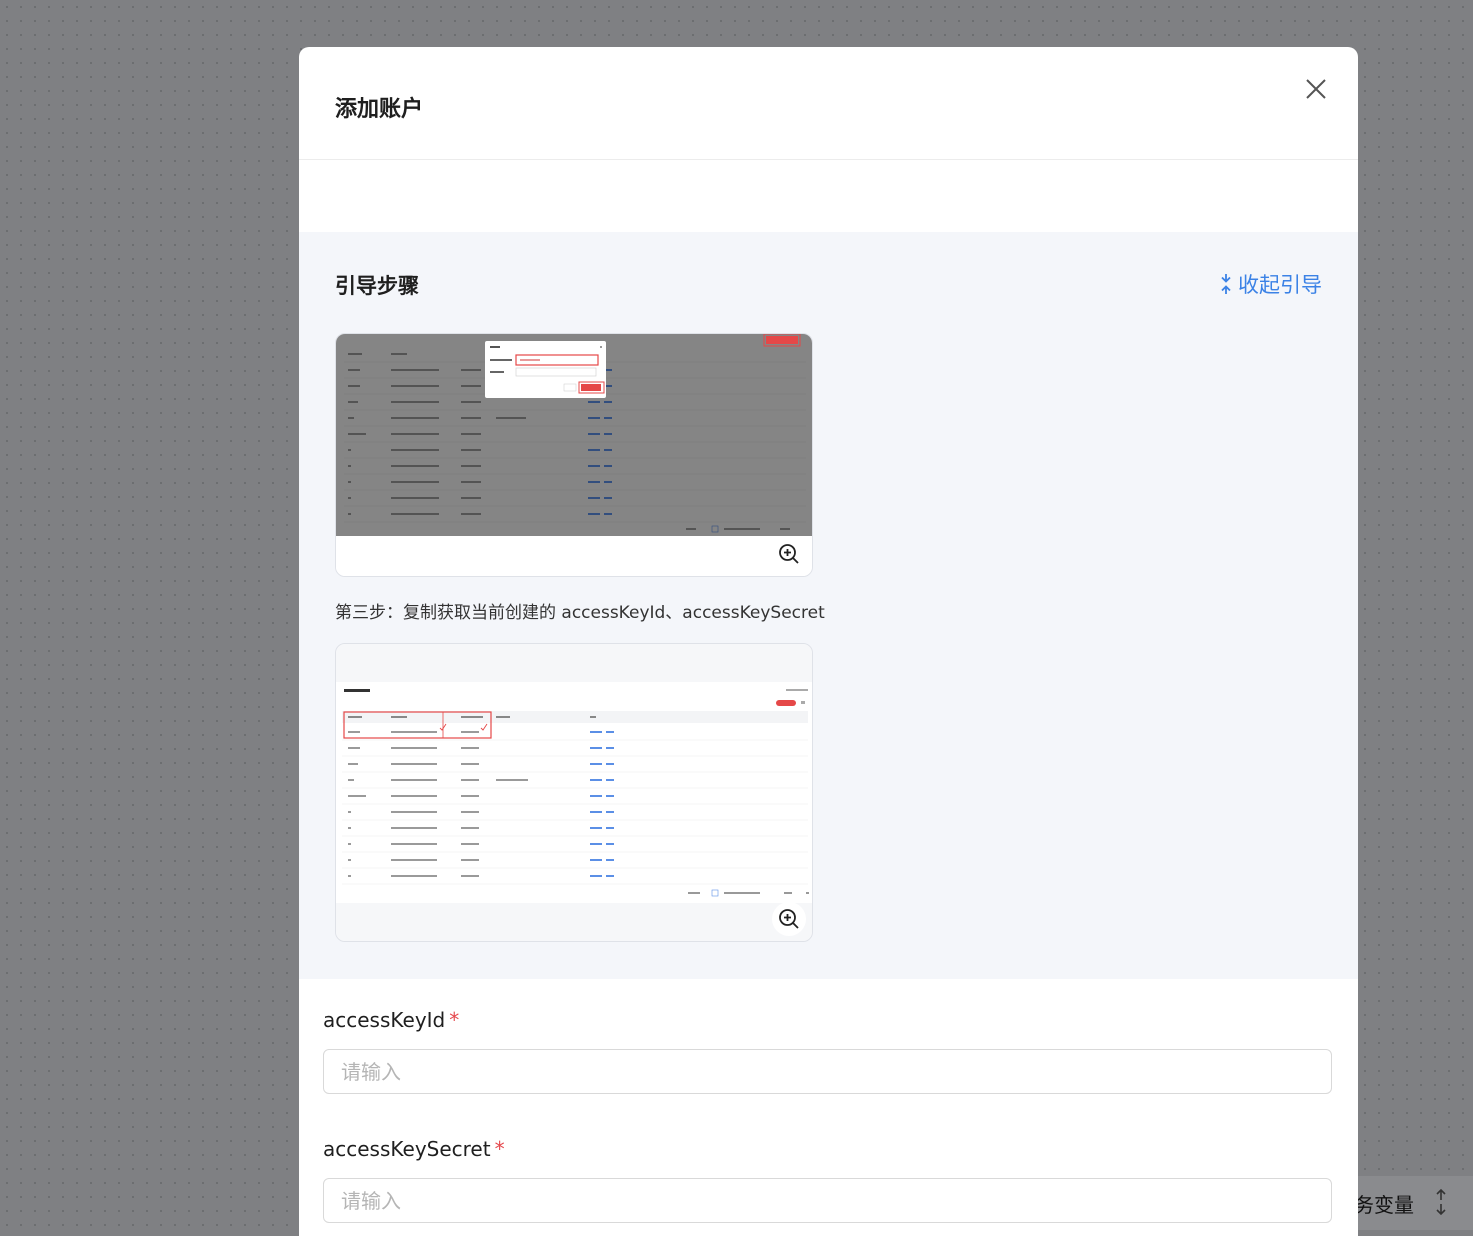 This screenshot has width=1473, height=1236. I want to click on close-icon, so click(1316, 89).